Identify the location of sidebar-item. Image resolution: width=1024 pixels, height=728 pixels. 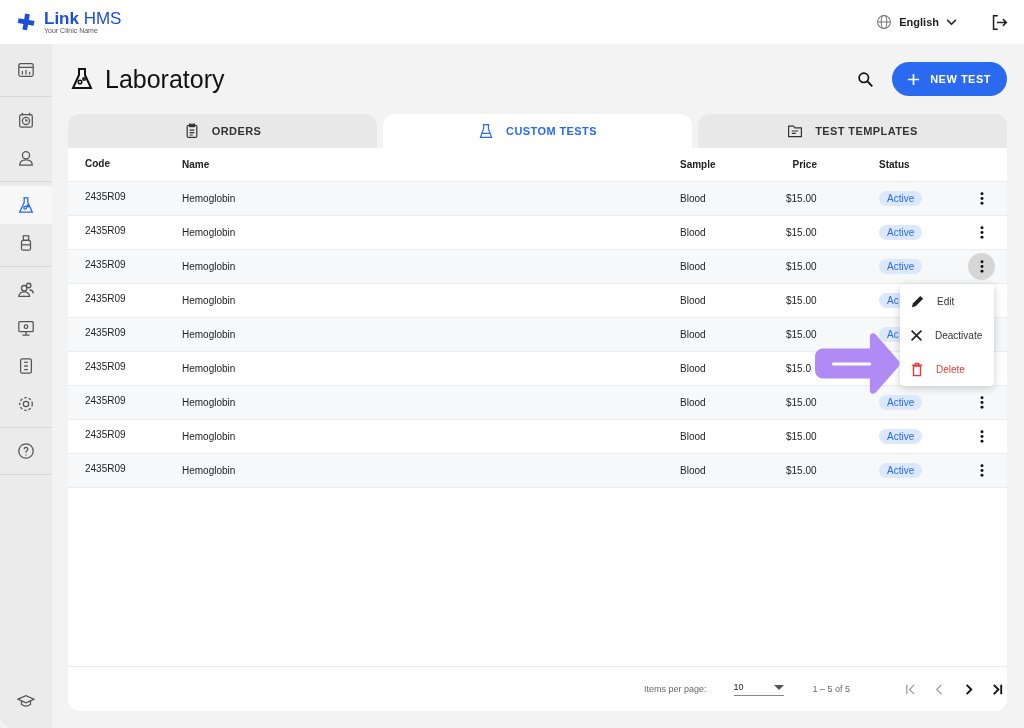
(26, 205).